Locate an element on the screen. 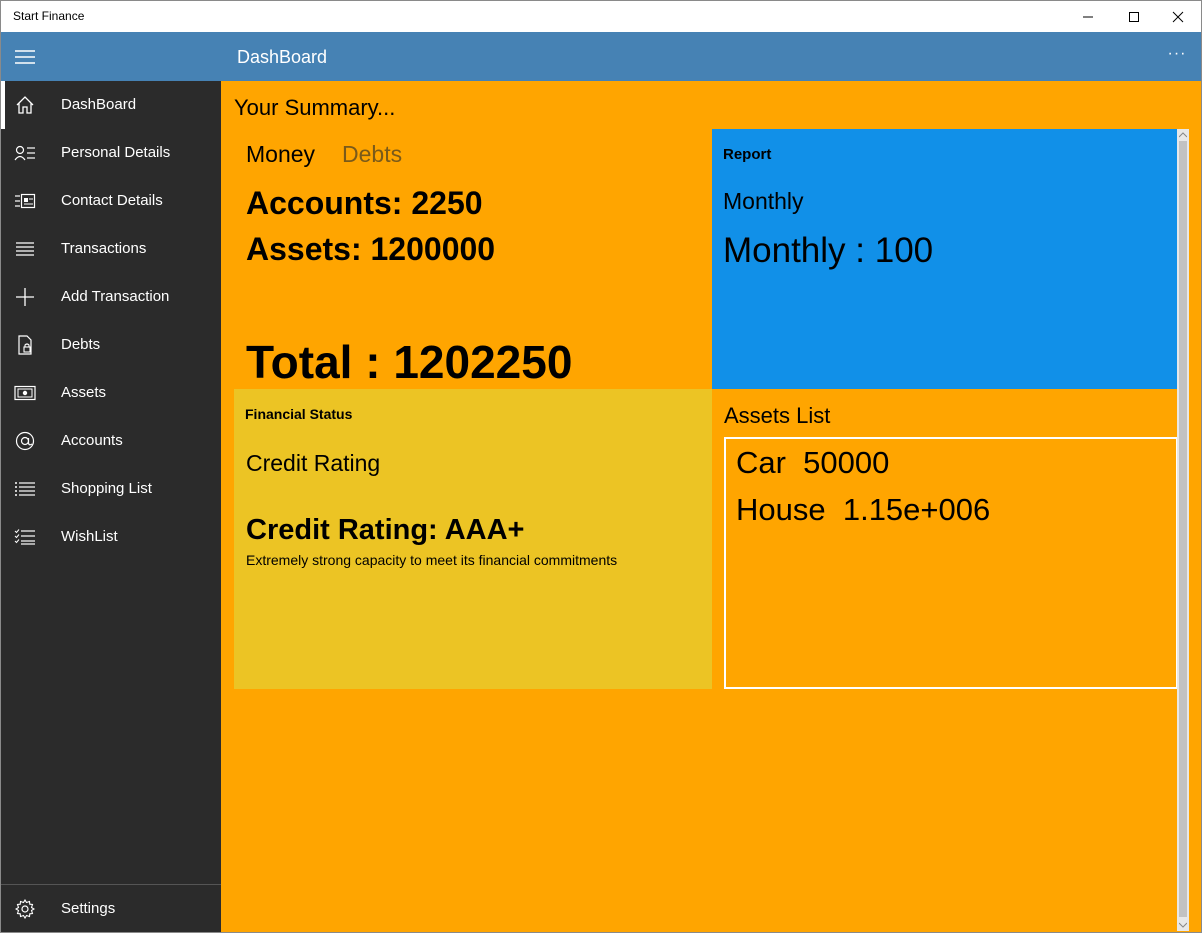 The image size is (1202, 933). report-panel: Report Monthly Monthly : 100 is located at coordinates (945, 259).